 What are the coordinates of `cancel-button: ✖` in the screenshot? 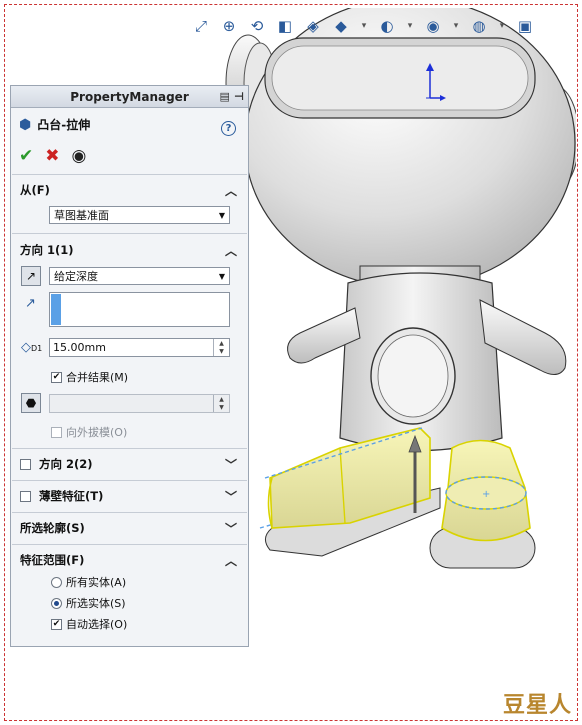 It's located at (52, 156).